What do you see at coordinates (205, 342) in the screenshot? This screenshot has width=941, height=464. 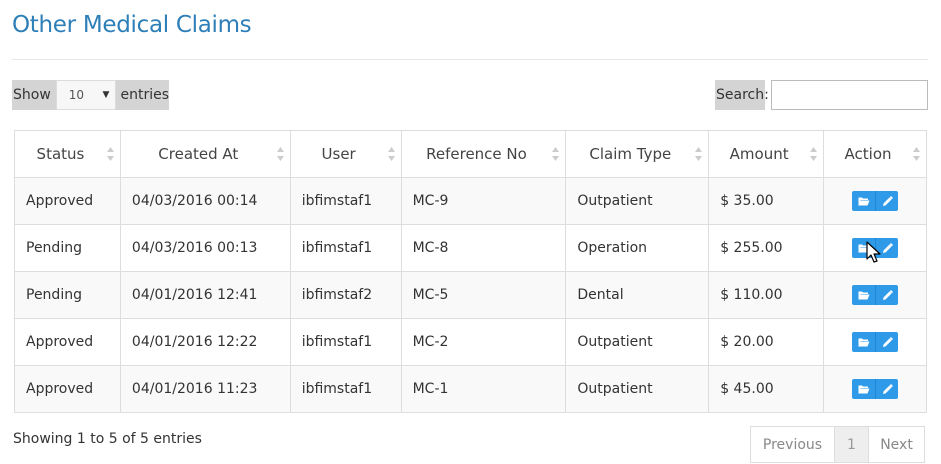 I see `created-at-cell: 04/01/2016 12:22` at bounding box center [205, 342].